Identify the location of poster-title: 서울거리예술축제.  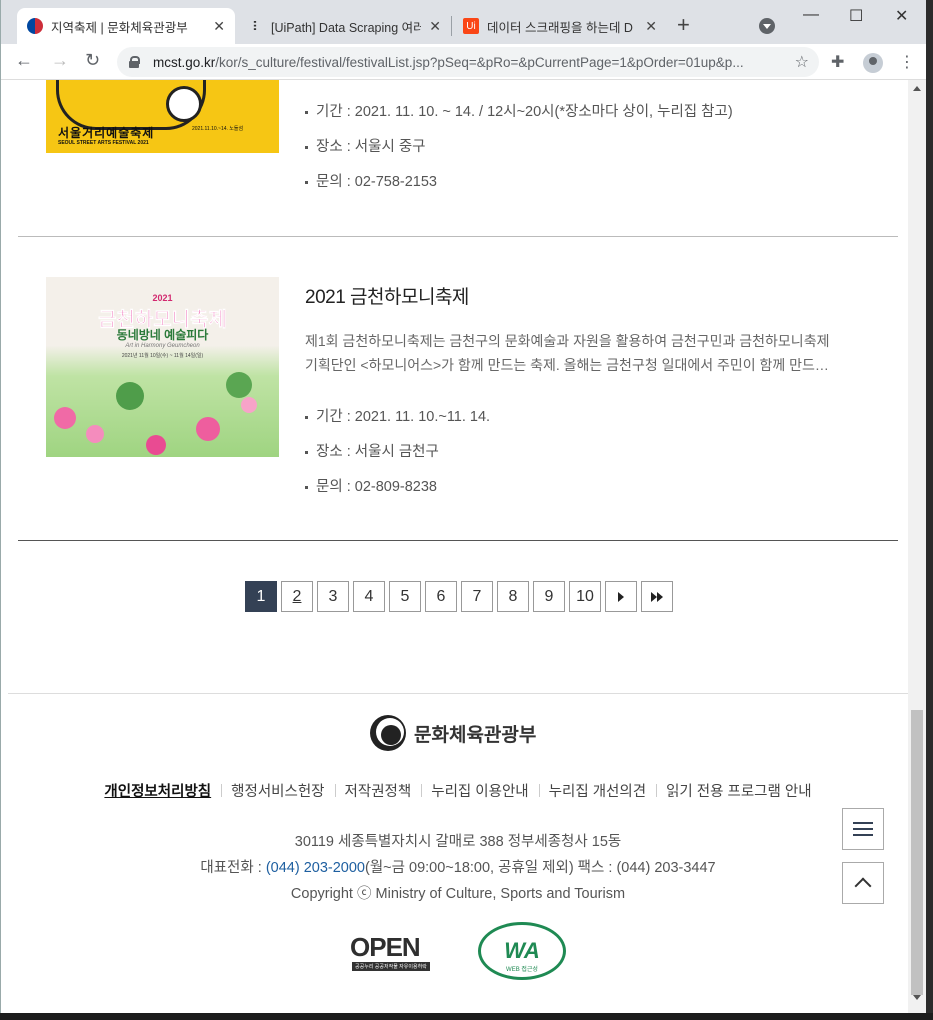
(106, 133).